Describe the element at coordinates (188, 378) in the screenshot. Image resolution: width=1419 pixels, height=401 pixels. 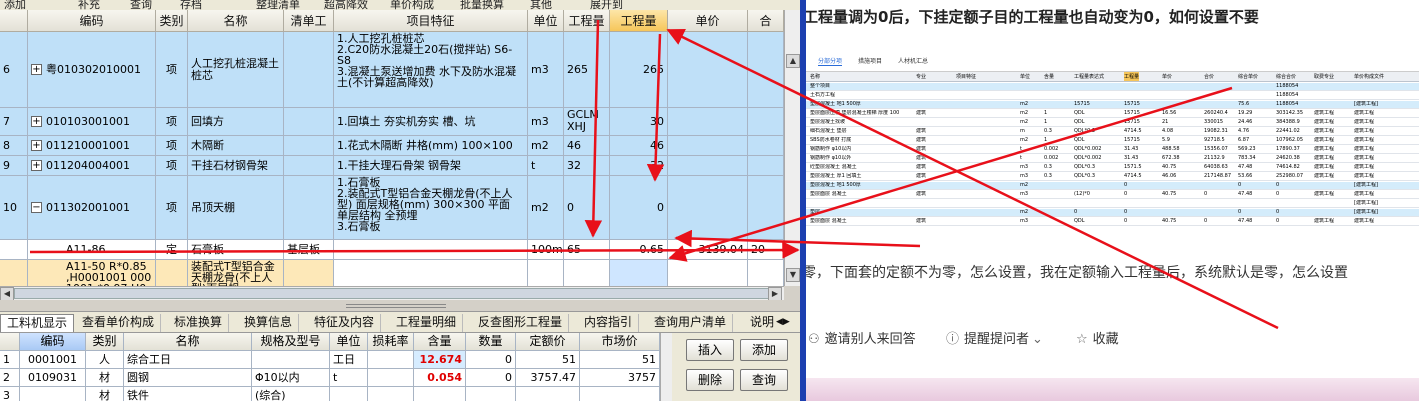
I see `row-name: 圆钢` at that location.